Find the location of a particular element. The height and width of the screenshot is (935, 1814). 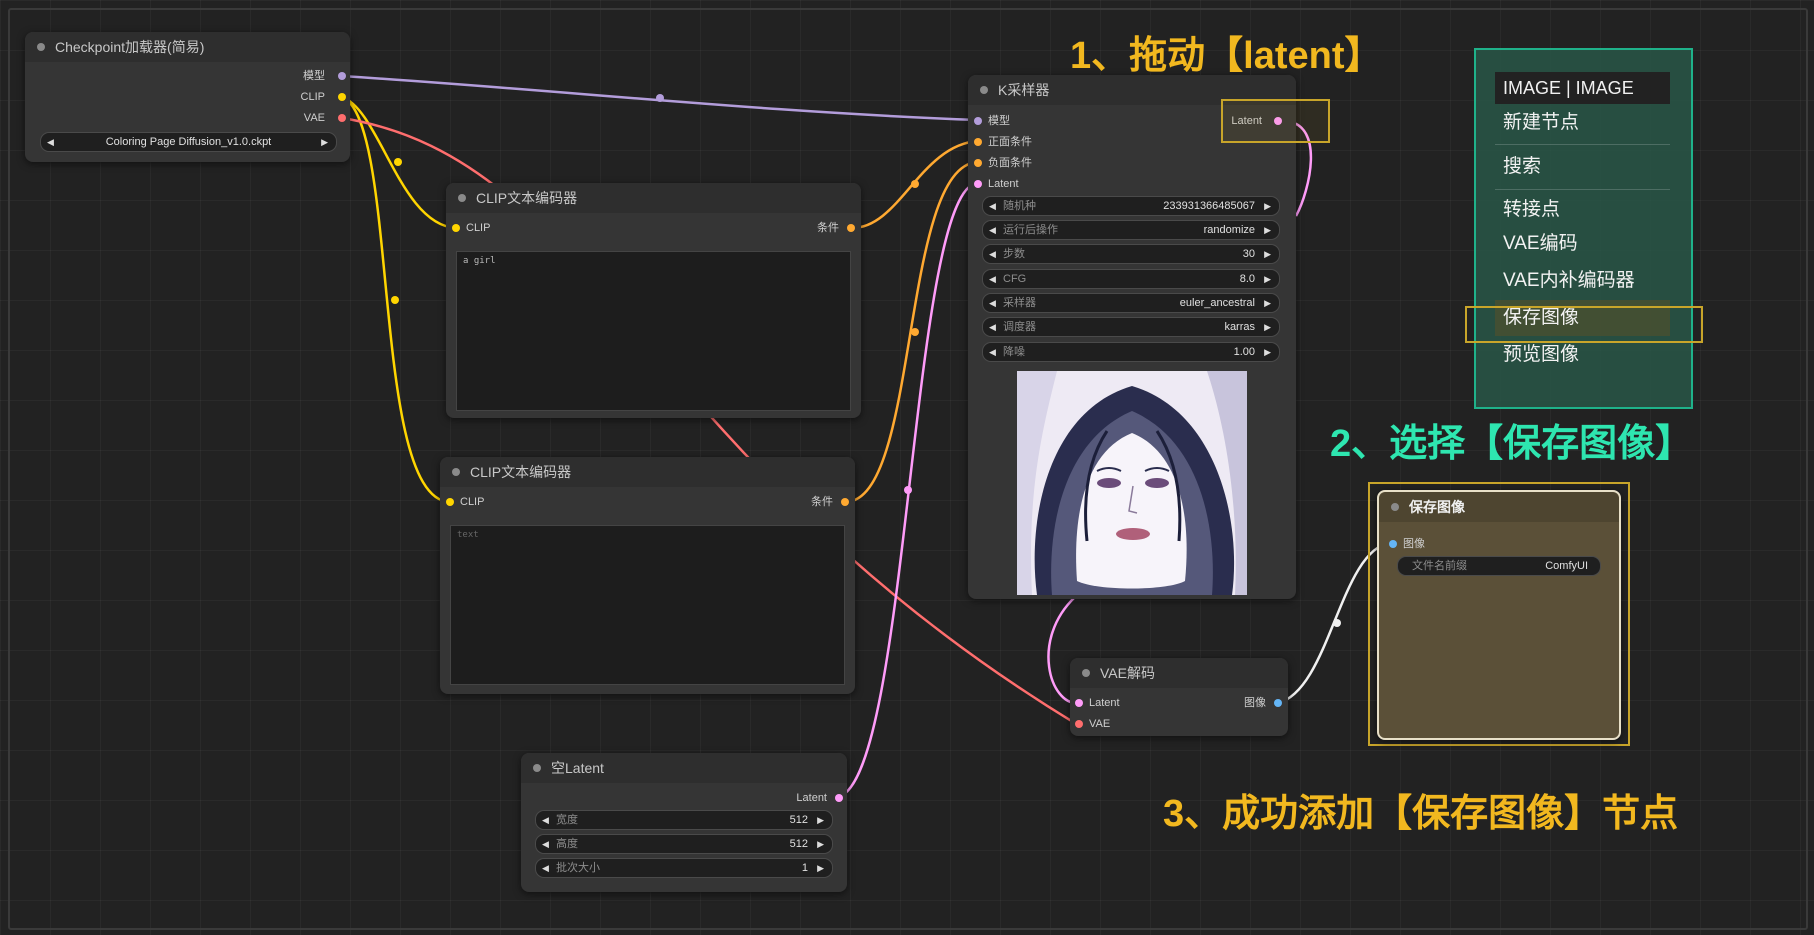

wire-empty-latent-midpoint is located at coordinates (908, 490).